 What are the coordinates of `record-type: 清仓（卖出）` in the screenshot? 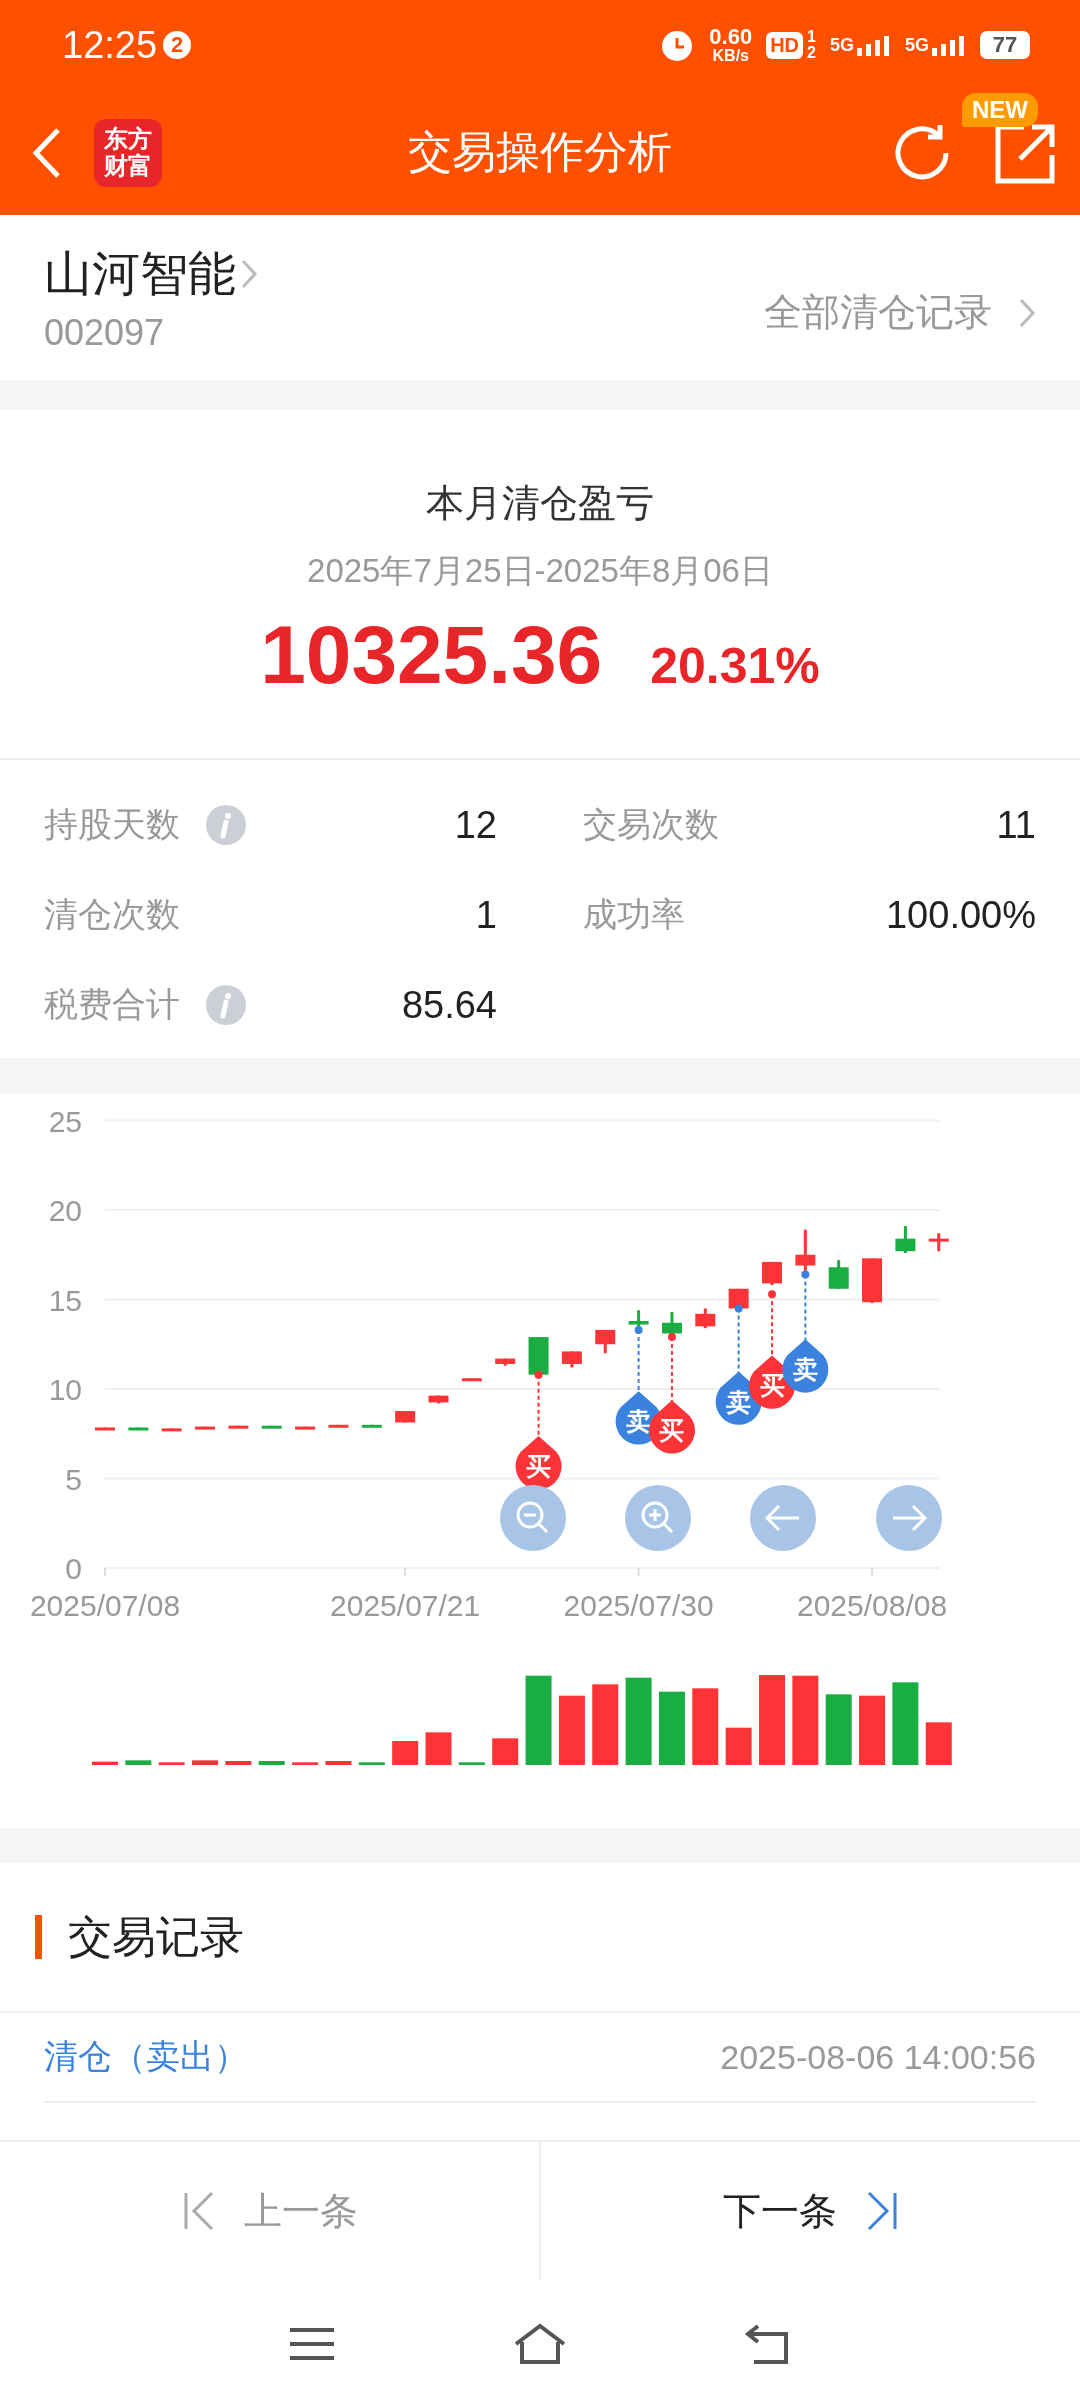 It's located at (146, 2057).